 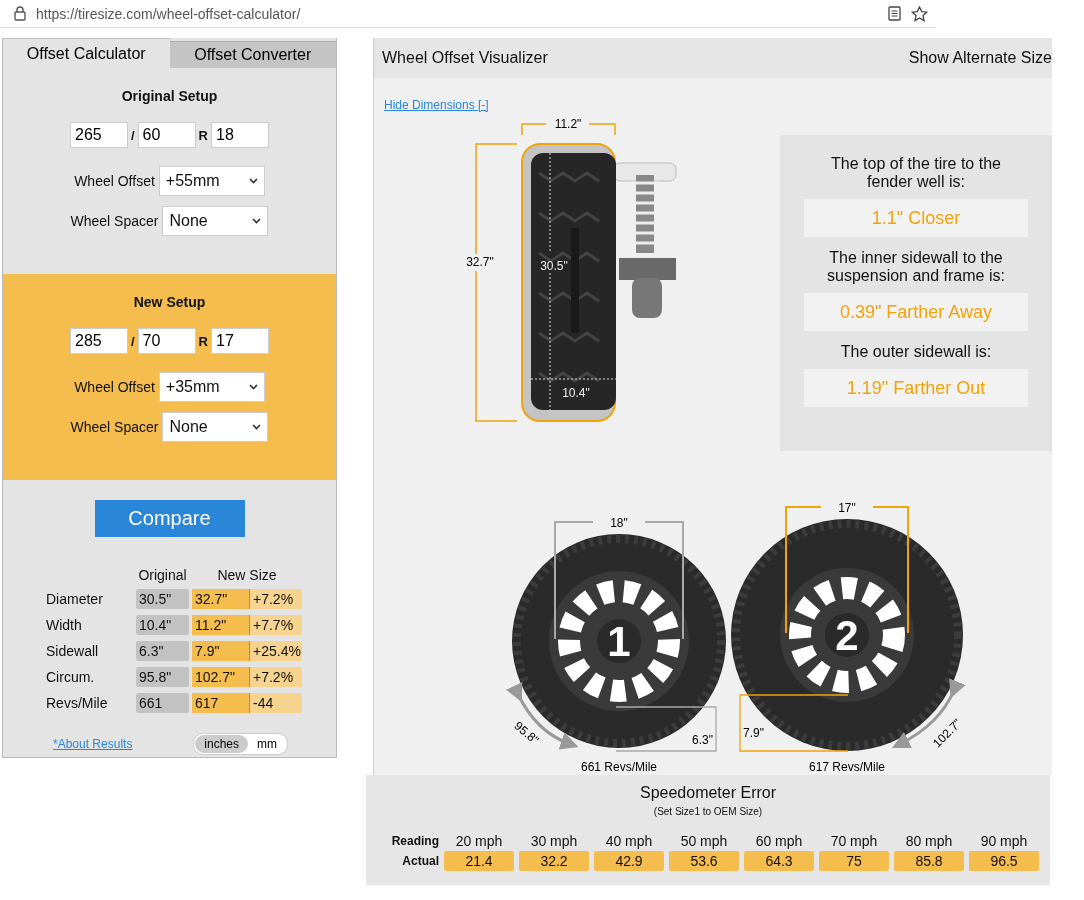 What do you see at coordinates (919, 13) in the screenshot?
I see `bookmark-star-icon` at bounding box center [919, 13].